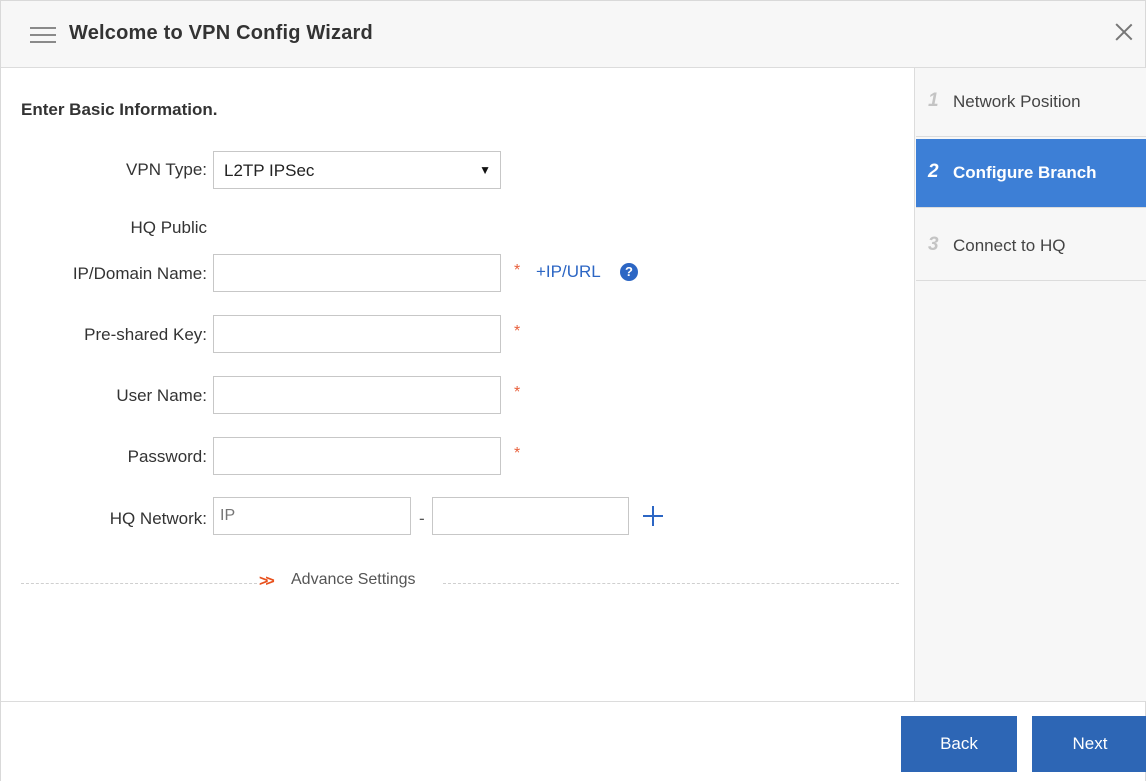 The width and height of the screenshot is (1146, 782). I want to click on help-icon: ?, so click(629, 272).